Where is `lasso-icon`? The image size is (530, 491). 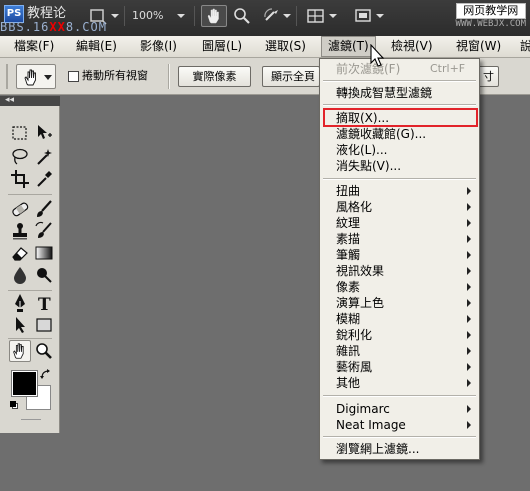 lasso-icon is located at coordinates (20, 157).